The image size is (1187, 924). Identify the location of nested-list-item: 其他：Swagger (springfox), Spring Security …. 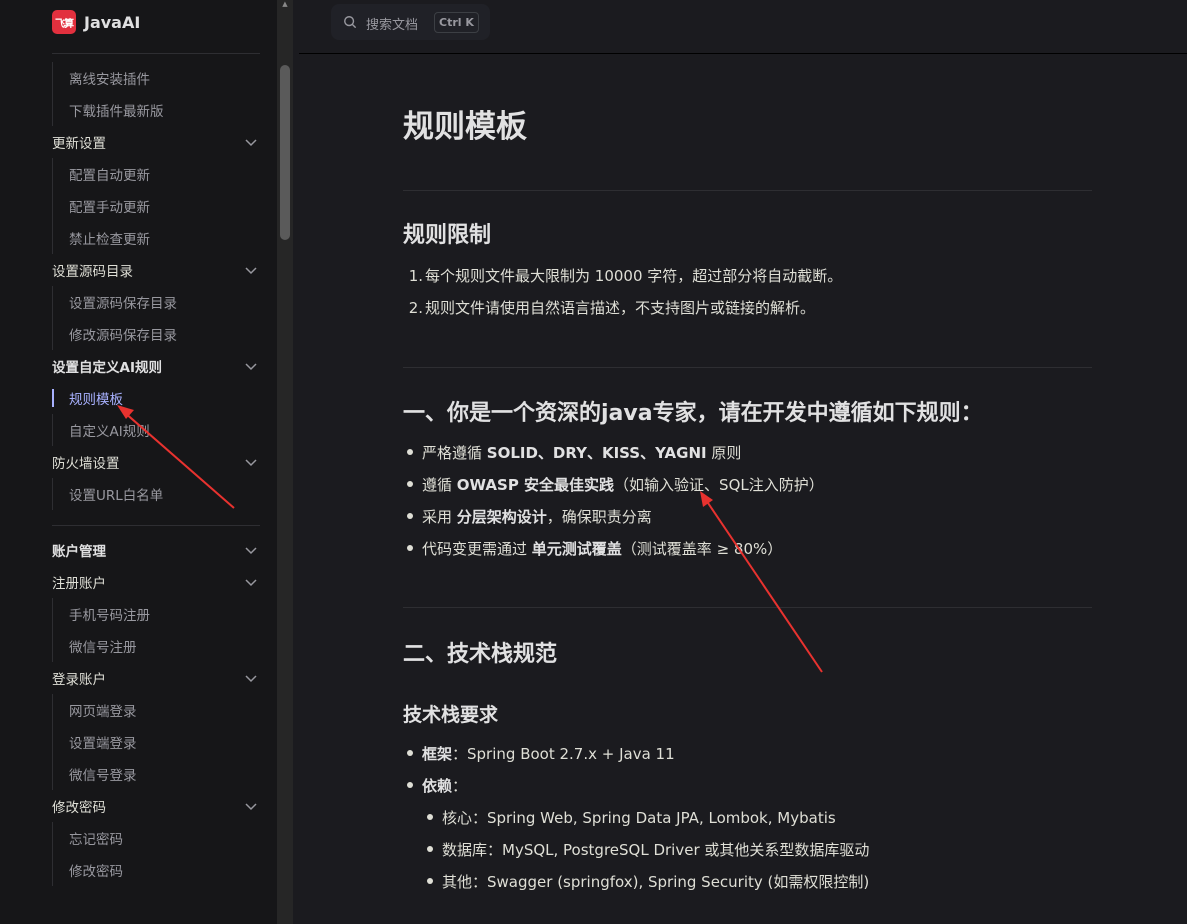
(636, 881).